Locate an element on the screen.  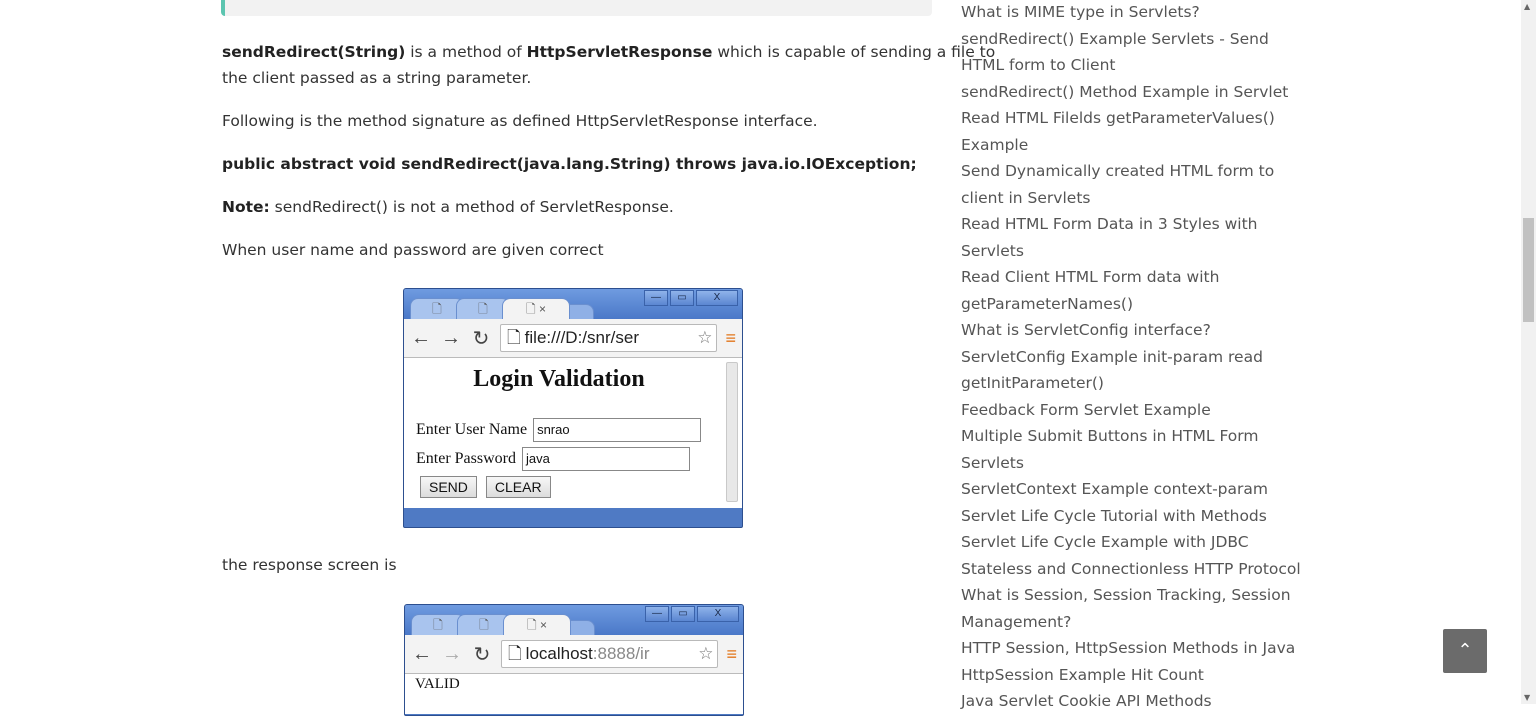
password-field: java is located at coordinates (605, 459).